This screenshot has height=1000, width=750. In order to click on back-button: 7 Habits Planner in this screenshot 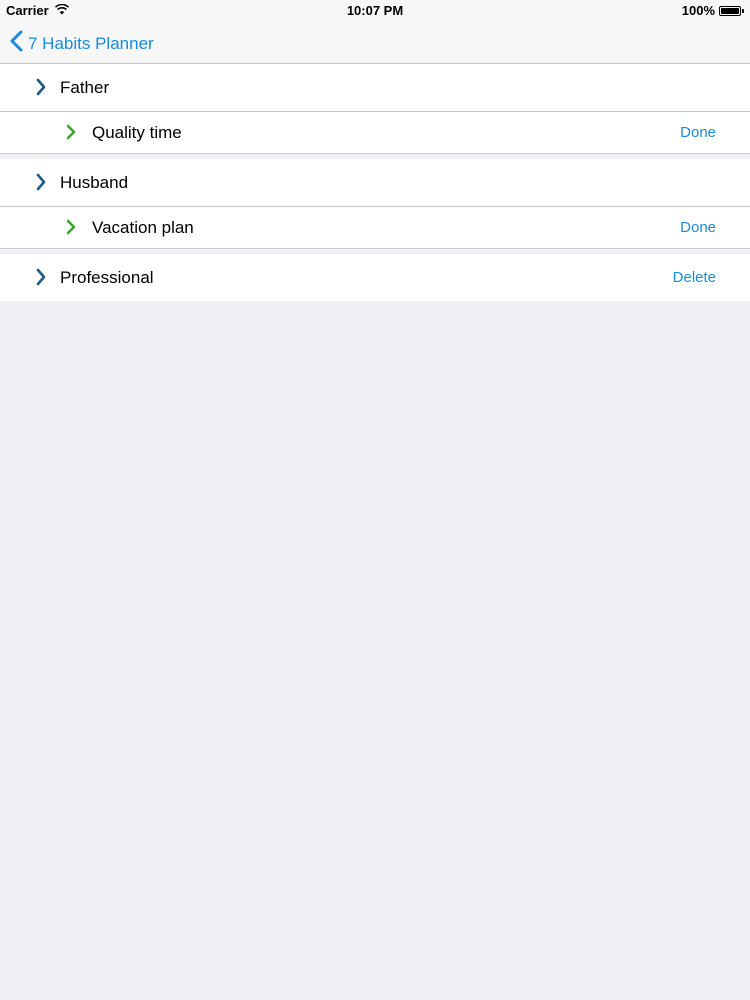, I will do `click(82, 43)`.